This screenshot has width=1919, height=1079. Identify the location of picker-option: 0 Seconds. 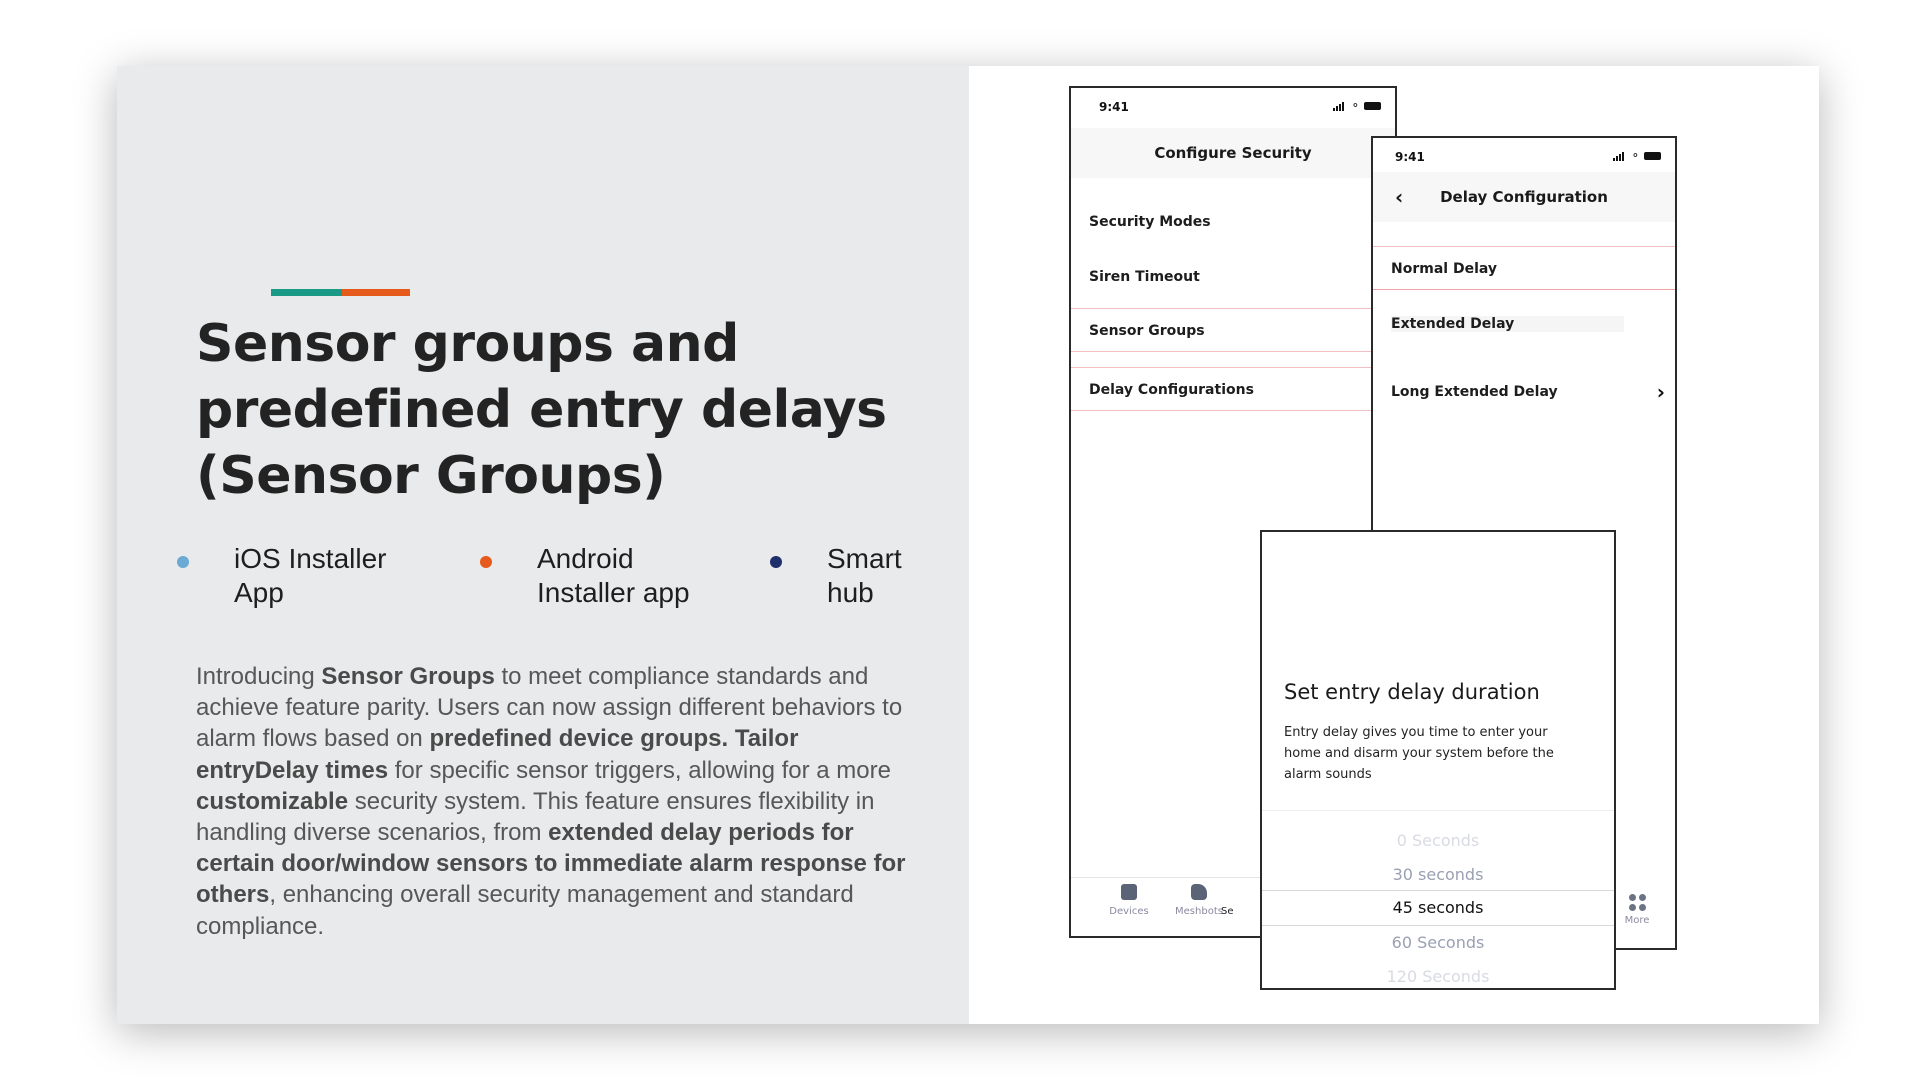
(1438, 841).